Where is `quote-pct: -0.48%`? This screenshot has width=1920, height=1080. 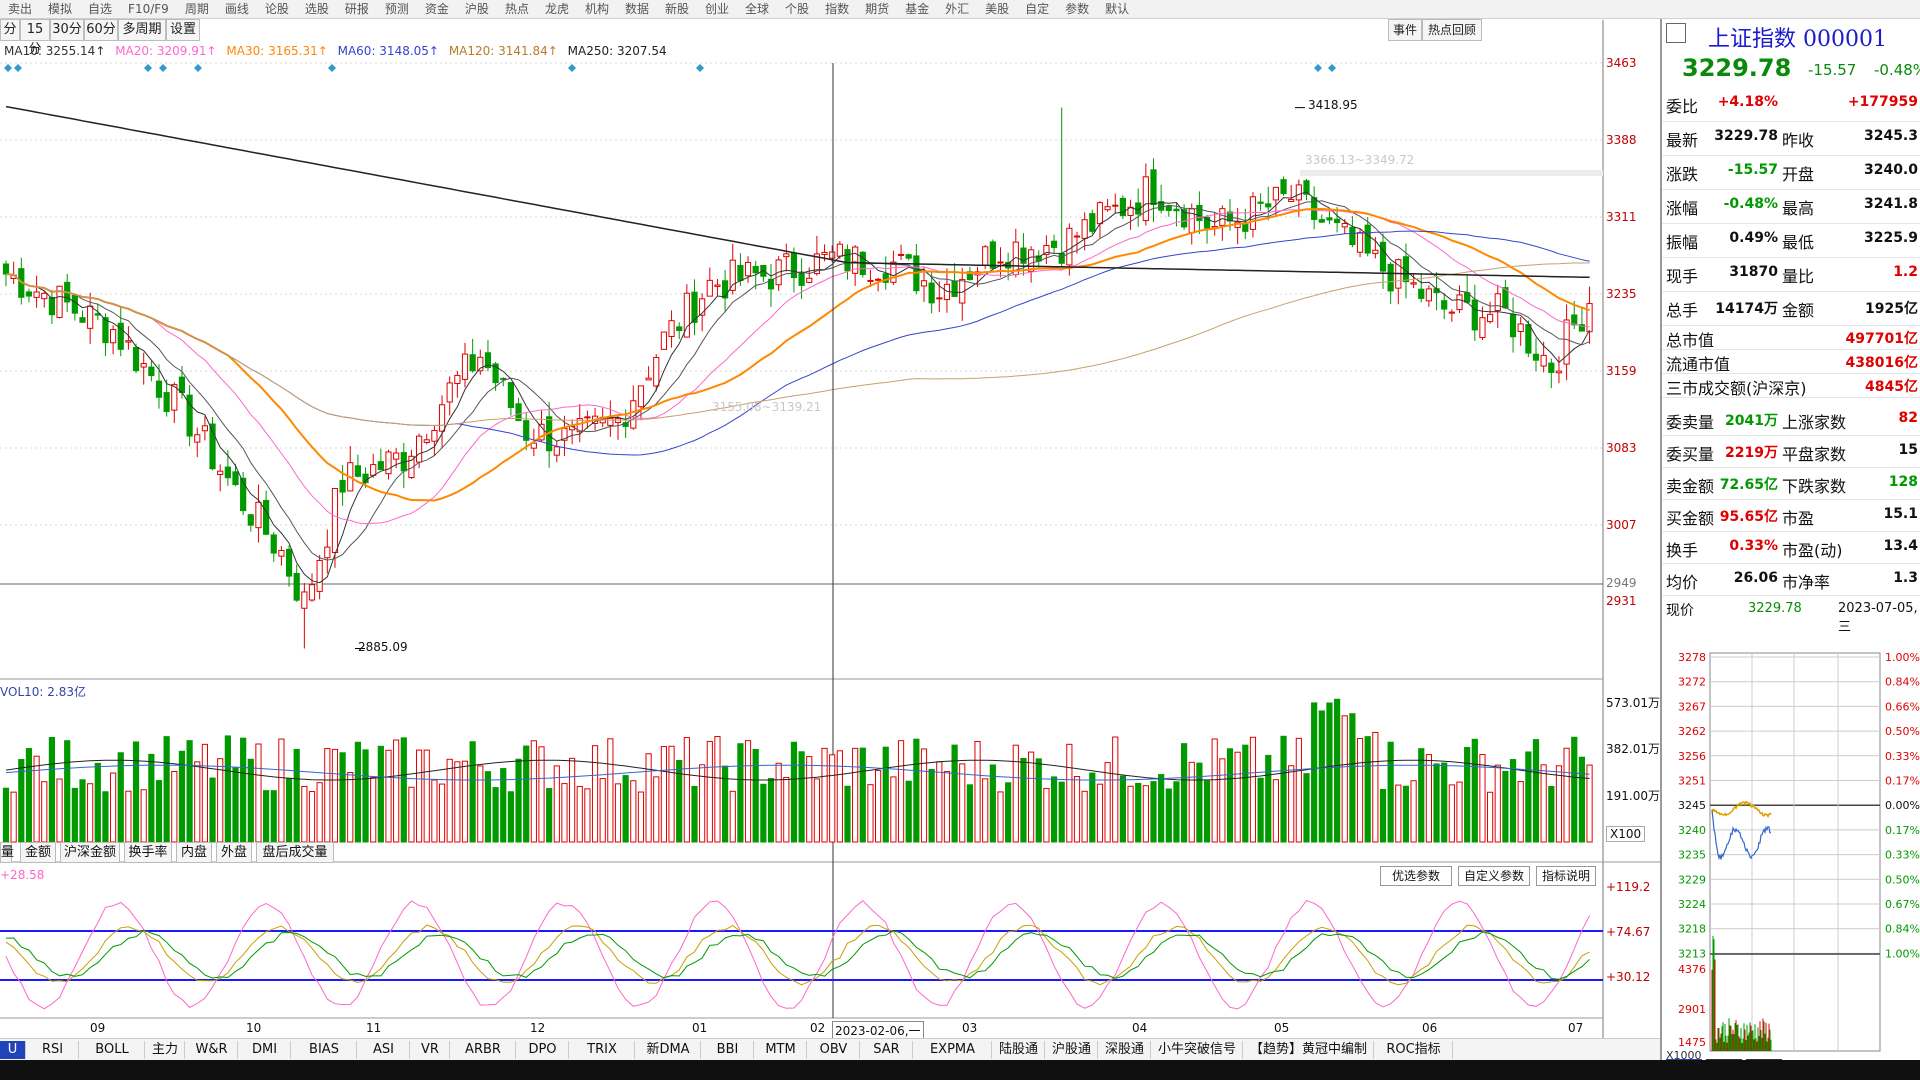
quote-pct: -0.48% is located at coordinates (1897, 70).